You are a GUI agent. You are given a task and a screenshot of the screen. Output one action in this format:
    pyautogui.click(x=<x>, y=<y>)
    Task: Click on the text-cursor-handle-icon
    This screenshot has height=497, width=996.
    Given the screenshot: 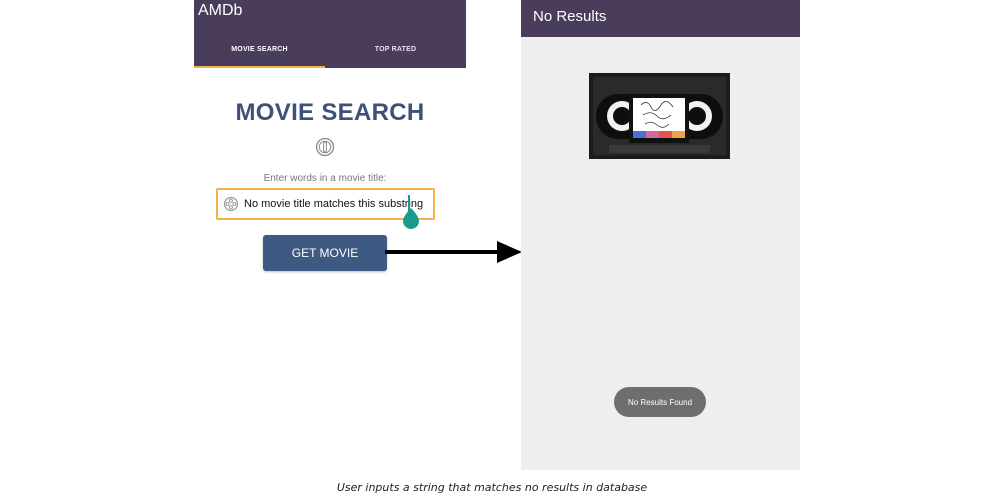 What is the action you would take?
    pyautogui.click(x=411, y=221)
    